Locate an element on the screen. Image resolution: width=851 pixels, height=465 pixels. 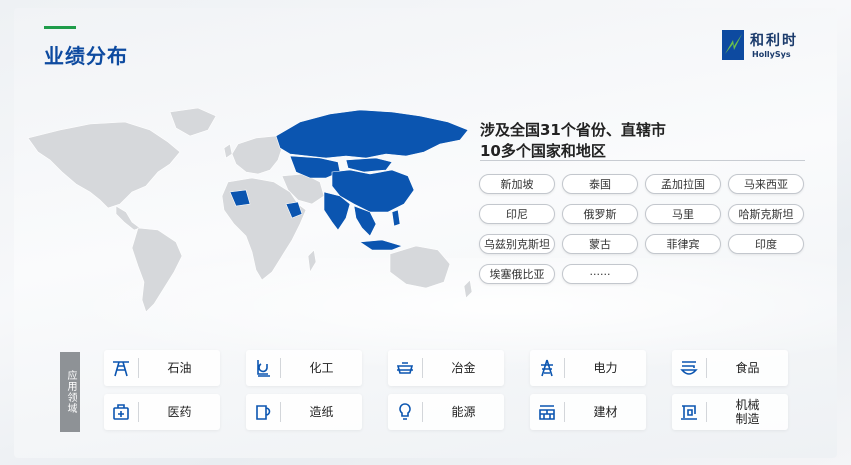
industry-power: 电力 is located at coordinates (588, 368).